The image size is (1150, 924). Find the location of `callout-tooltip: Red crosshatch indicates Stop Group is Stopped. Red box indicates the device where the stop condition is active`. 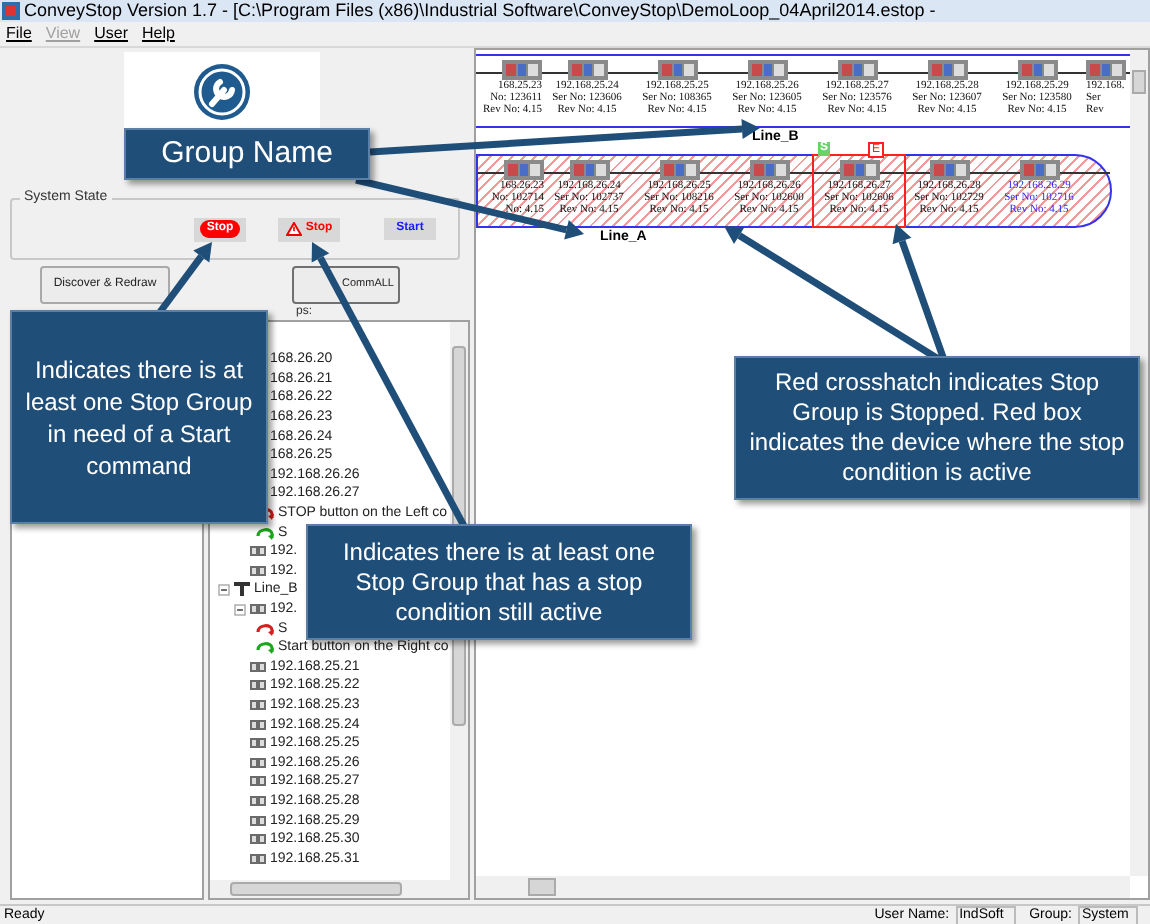

callout-tooltip: Red crosshatch indicates Stop Group is Stopped. Red box indicates the device where the stop condition is active is located at coordinates (937, 428).